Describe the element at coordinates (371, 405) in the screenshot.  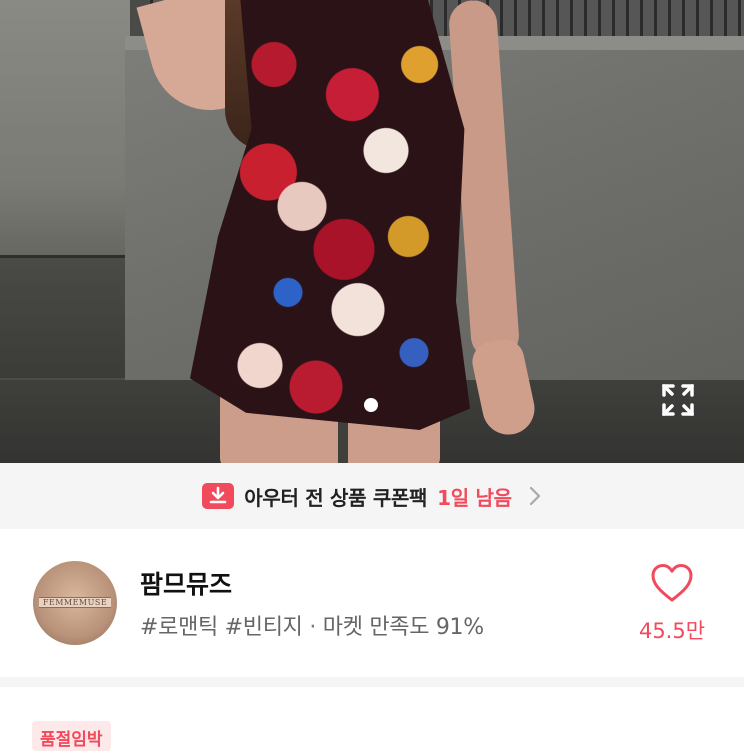
I see `slide-indicator-dot` at that location.